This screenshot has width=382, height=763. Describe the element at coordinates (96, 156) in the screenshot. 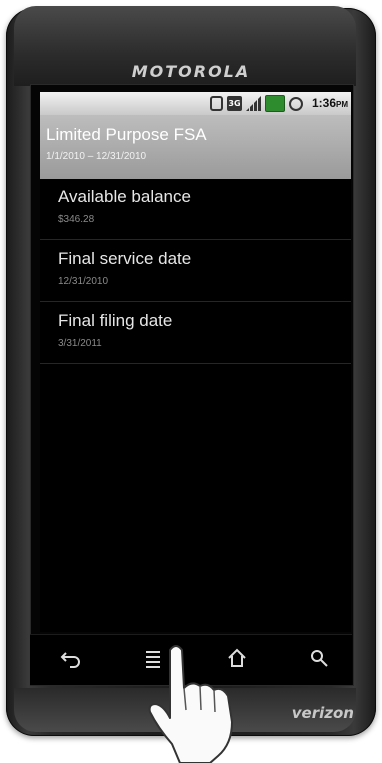

I see `account-period: 1/1/2010 – 12/31/2010` at that location.